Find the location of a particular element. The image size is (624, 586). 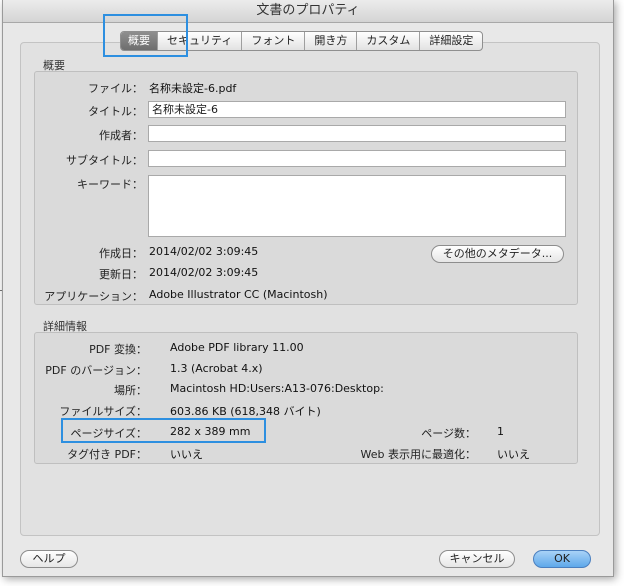

application-label: アプリケーション： is located at coordinates (93, 296).